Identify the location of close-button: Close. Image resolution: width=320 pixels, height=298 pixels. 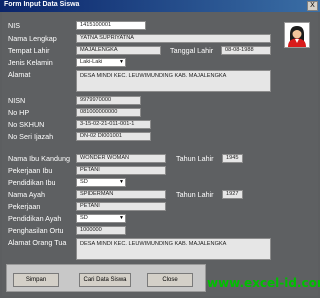
(170, 280).